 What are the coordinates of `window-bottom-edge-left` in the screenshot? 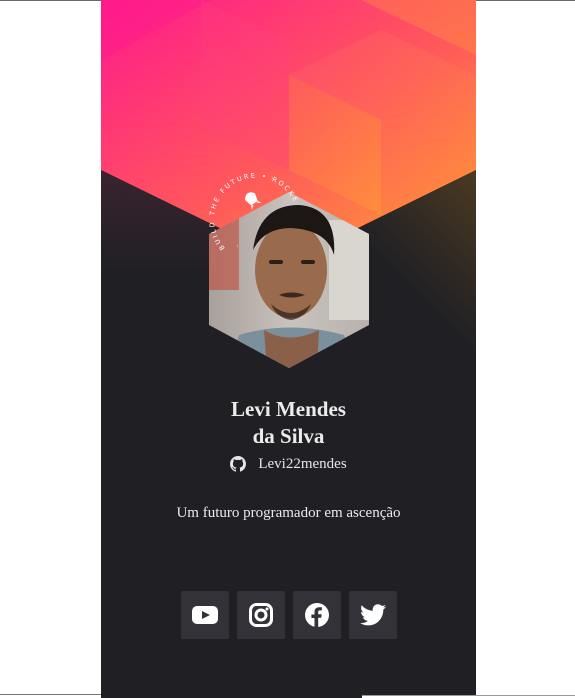 It's located at (50, 696).